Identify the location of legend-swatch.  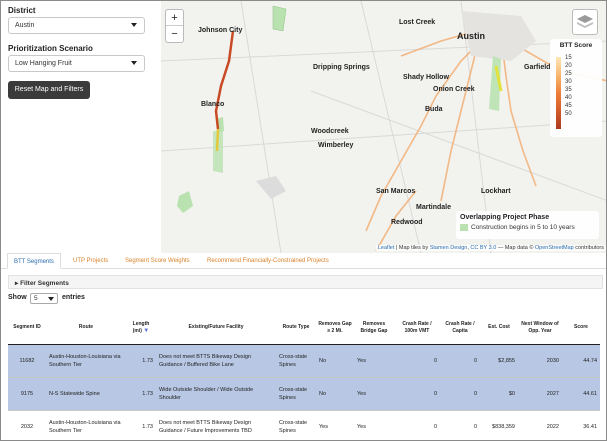
(464, 227).